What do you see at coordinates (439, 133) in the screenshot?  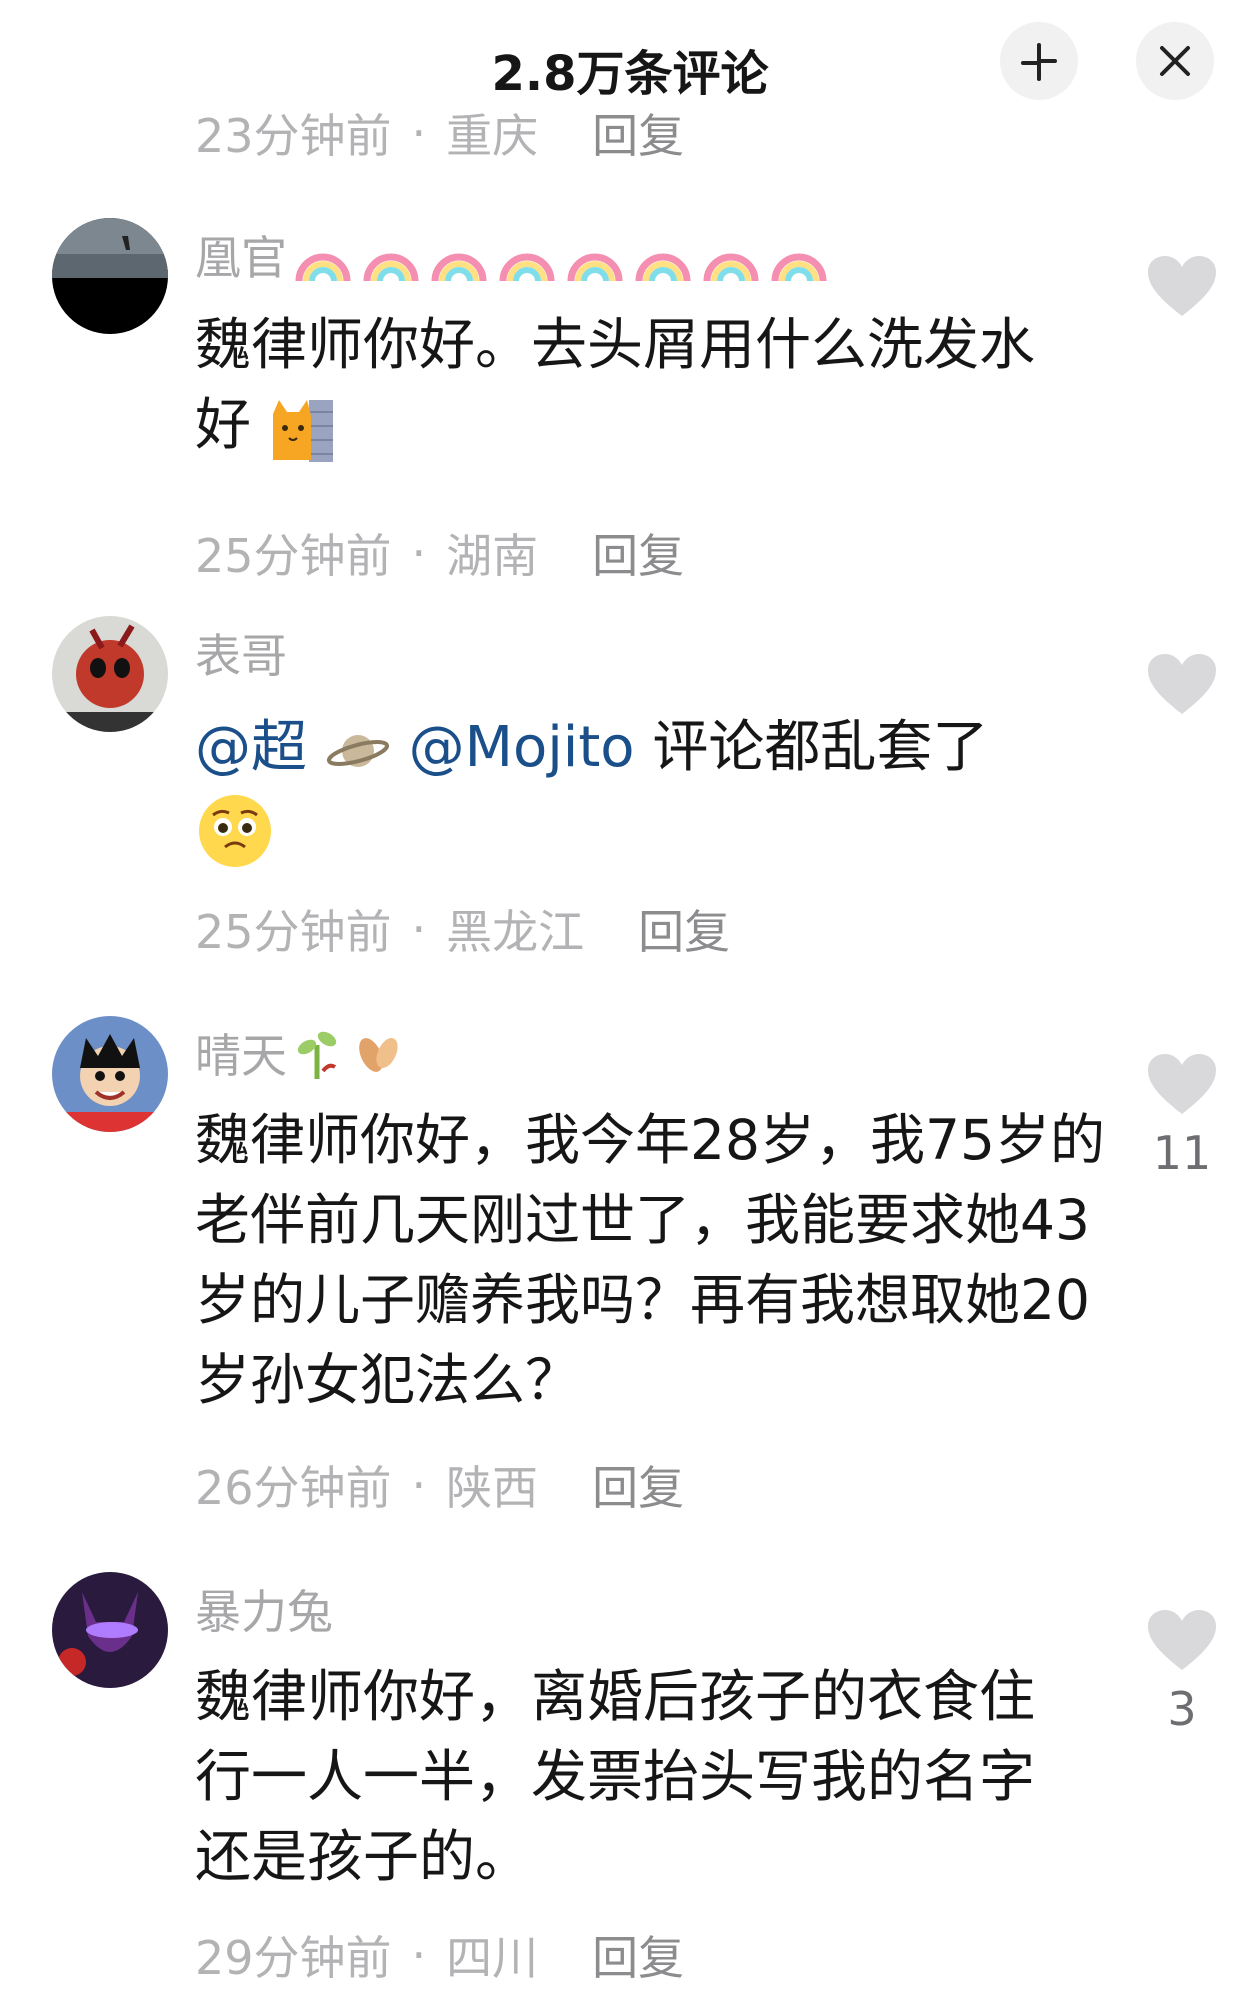 I see `comment-meta-row: 23分钟前 · 重庆 回复` at bounding box center [439, 133].